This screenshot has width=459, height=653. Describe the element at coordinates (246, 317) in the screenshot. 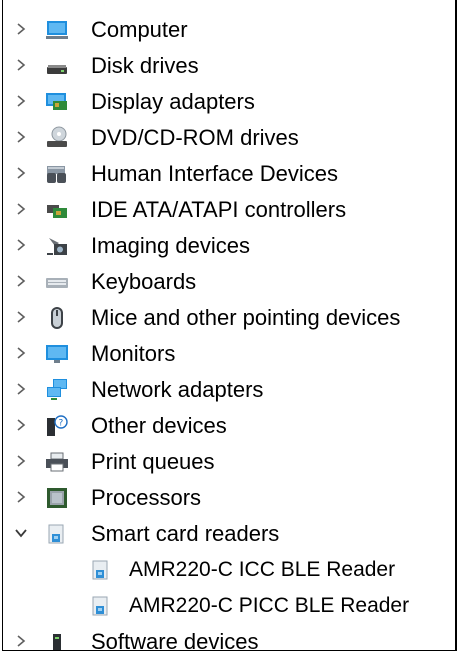

I see `tree-item-label: Mice and other pointing devices` at that location.